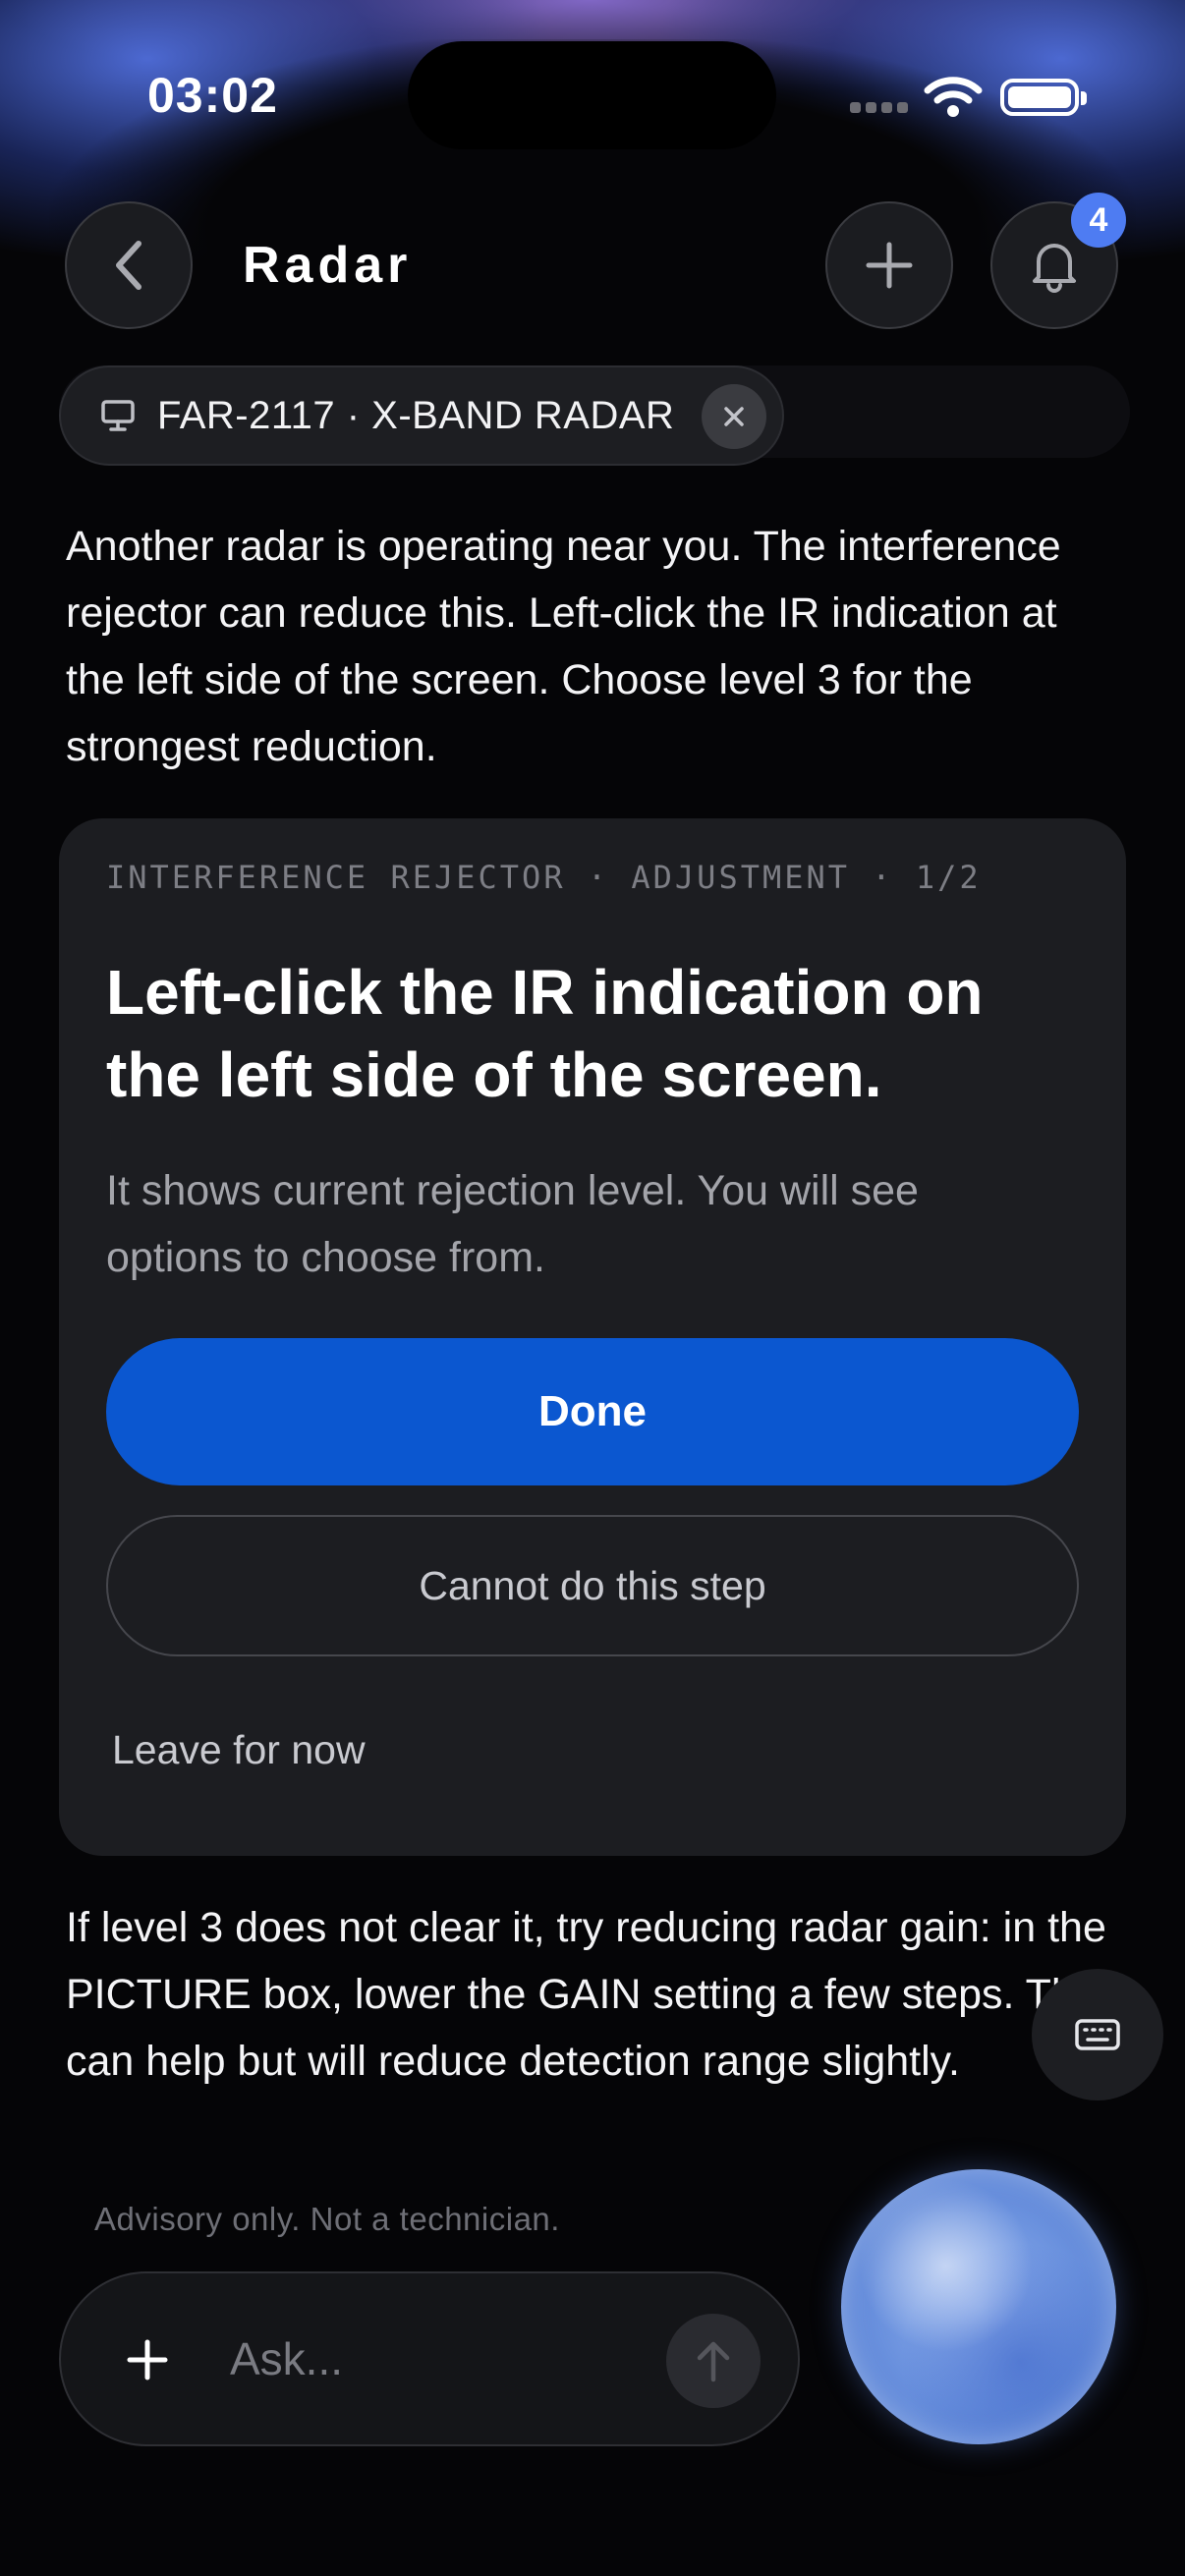 The height and width of the screenshot is (2576, 1185). I want to click on keyboard-icon, so click(1098, 2034).